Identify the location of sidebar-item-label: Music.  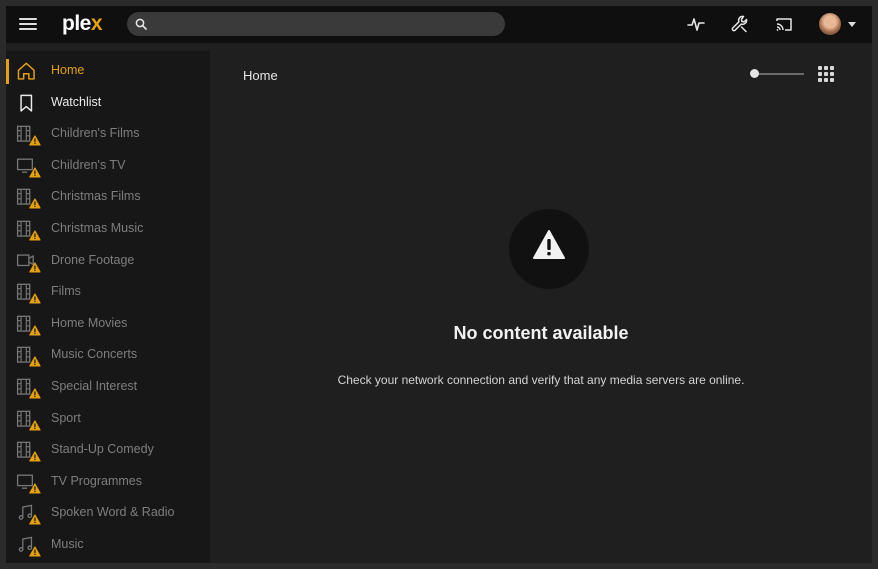
(67, 544).